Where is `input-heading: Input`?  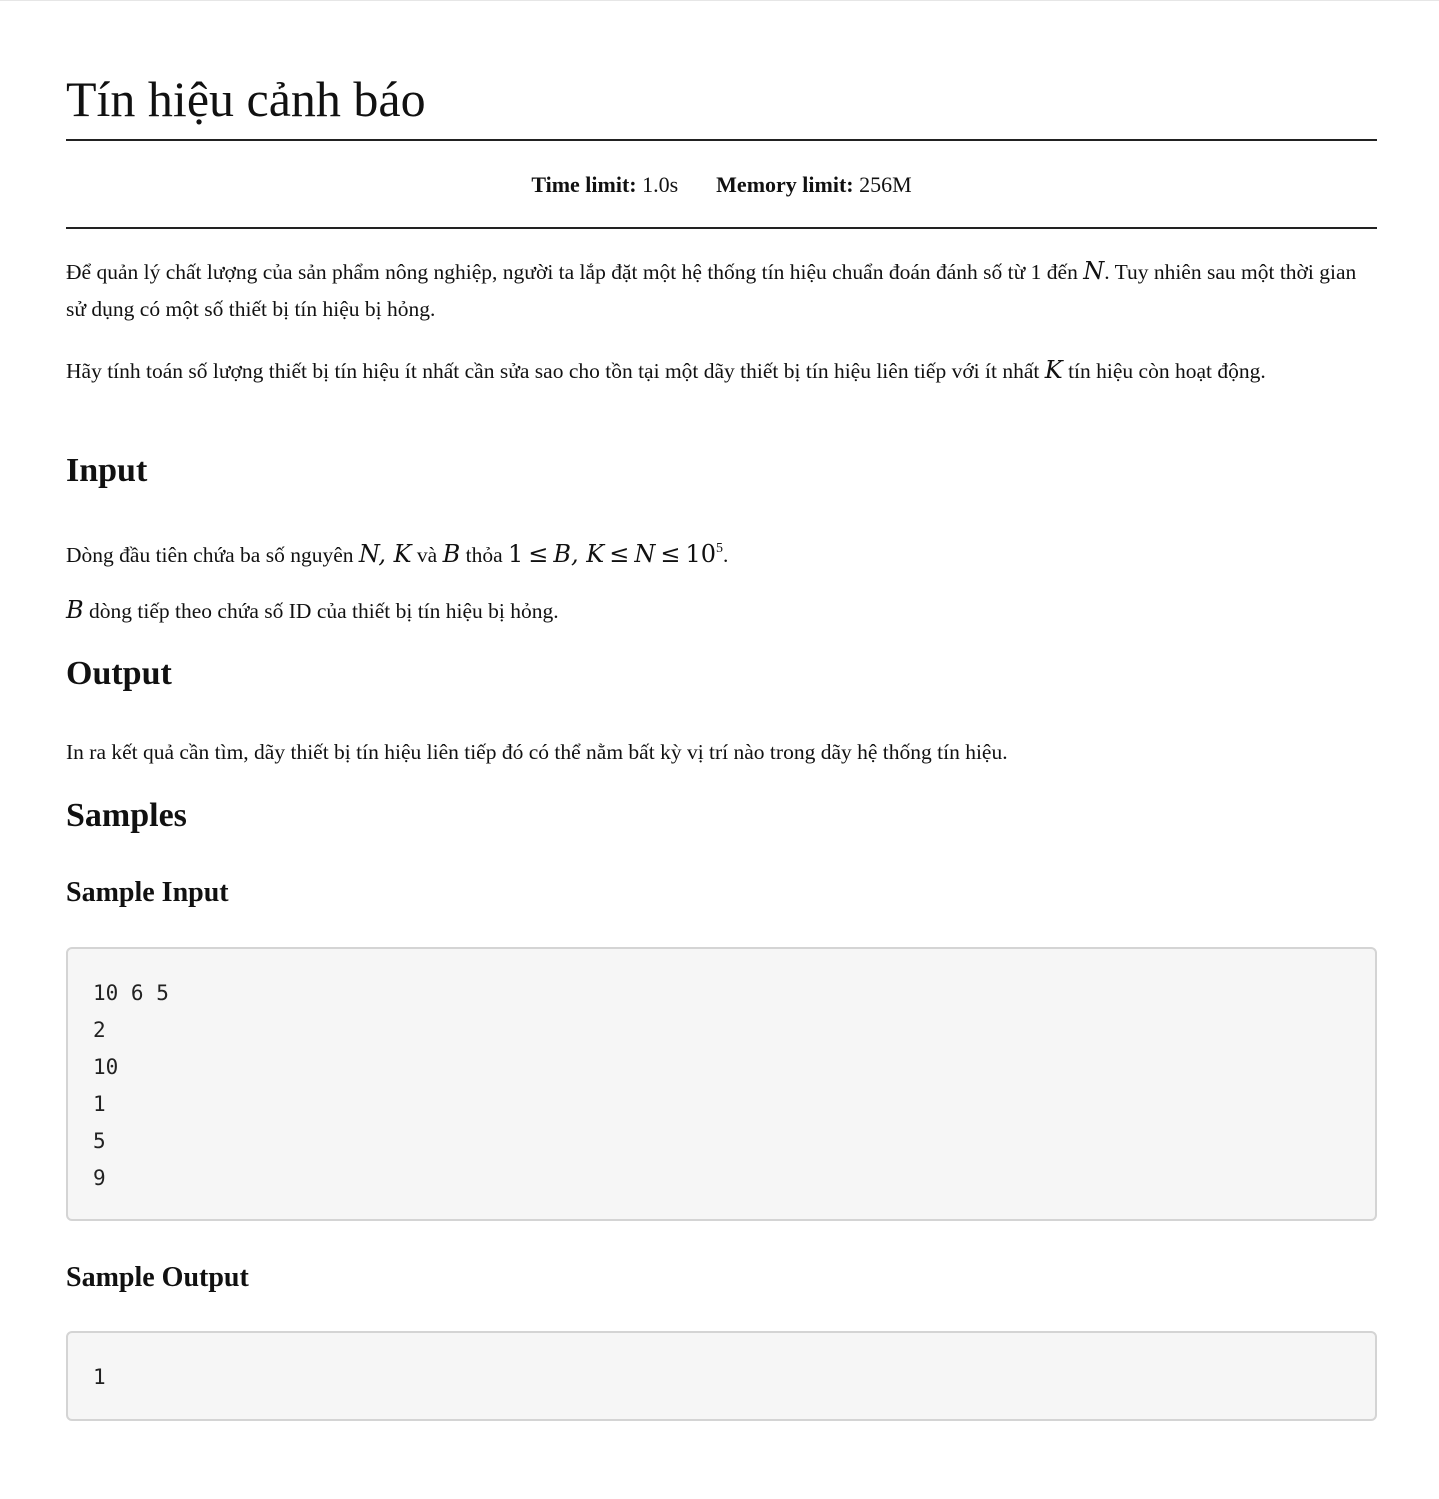 input-heading: Input is located at coordinates (107, 470).